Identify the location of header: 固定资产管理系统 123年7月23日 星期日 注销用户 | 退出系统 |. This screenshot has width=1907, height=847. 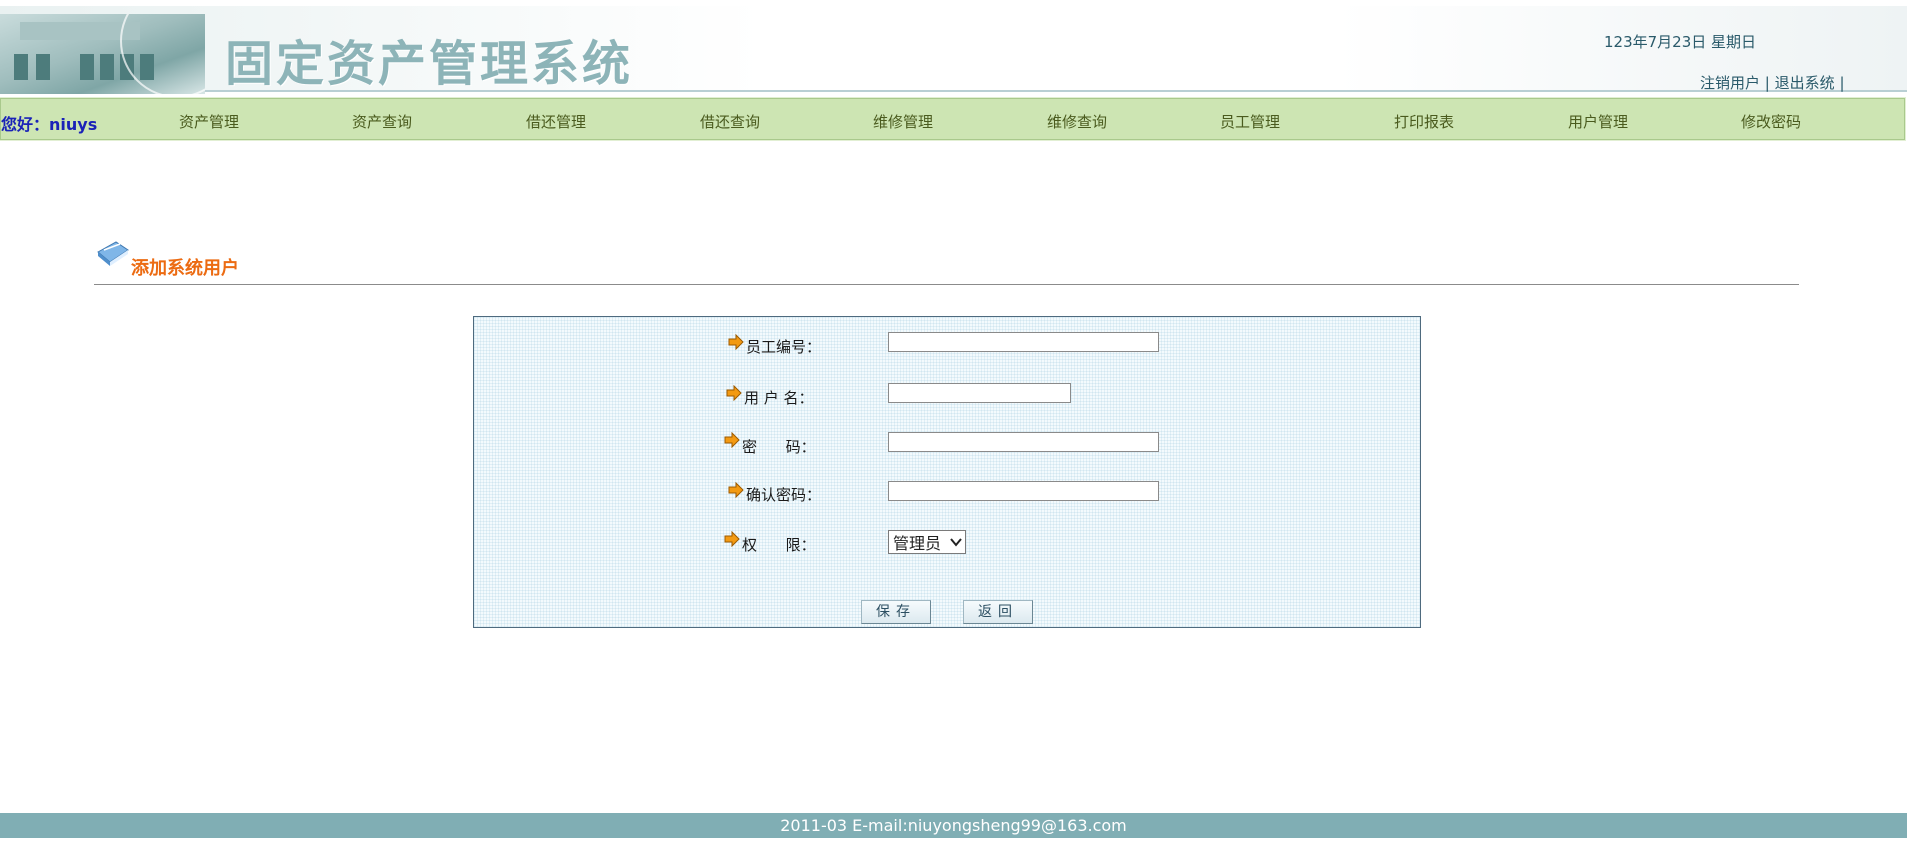
(953, 50).